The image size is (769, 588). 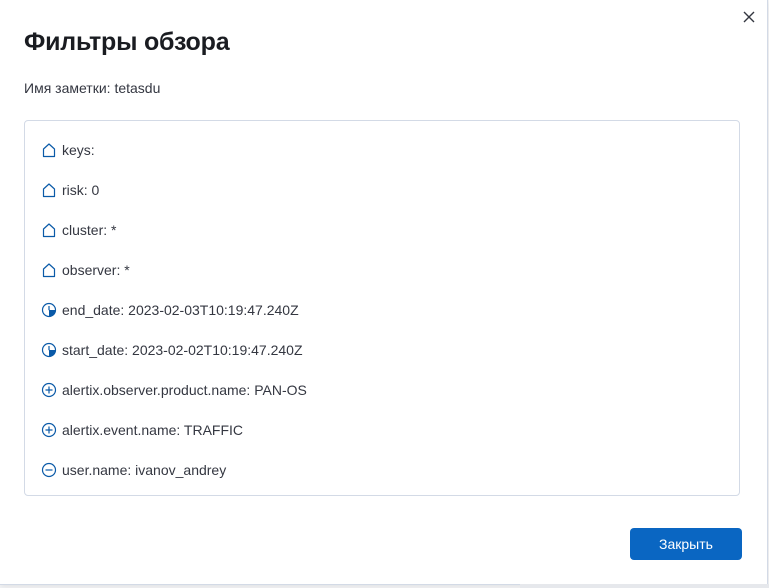 I want to click on modal-title: Фильтры обзора, so click(x=127, y=42).